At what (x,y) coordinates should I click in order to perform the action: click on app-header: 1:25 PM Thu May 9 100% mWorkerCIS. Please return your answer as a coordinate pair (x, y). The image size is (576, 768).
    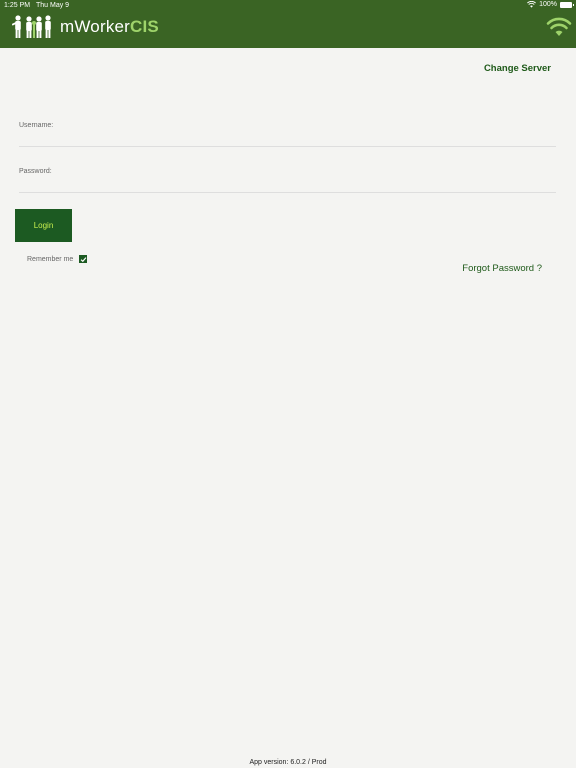
    Looking at the image, I should click on (288, 24).